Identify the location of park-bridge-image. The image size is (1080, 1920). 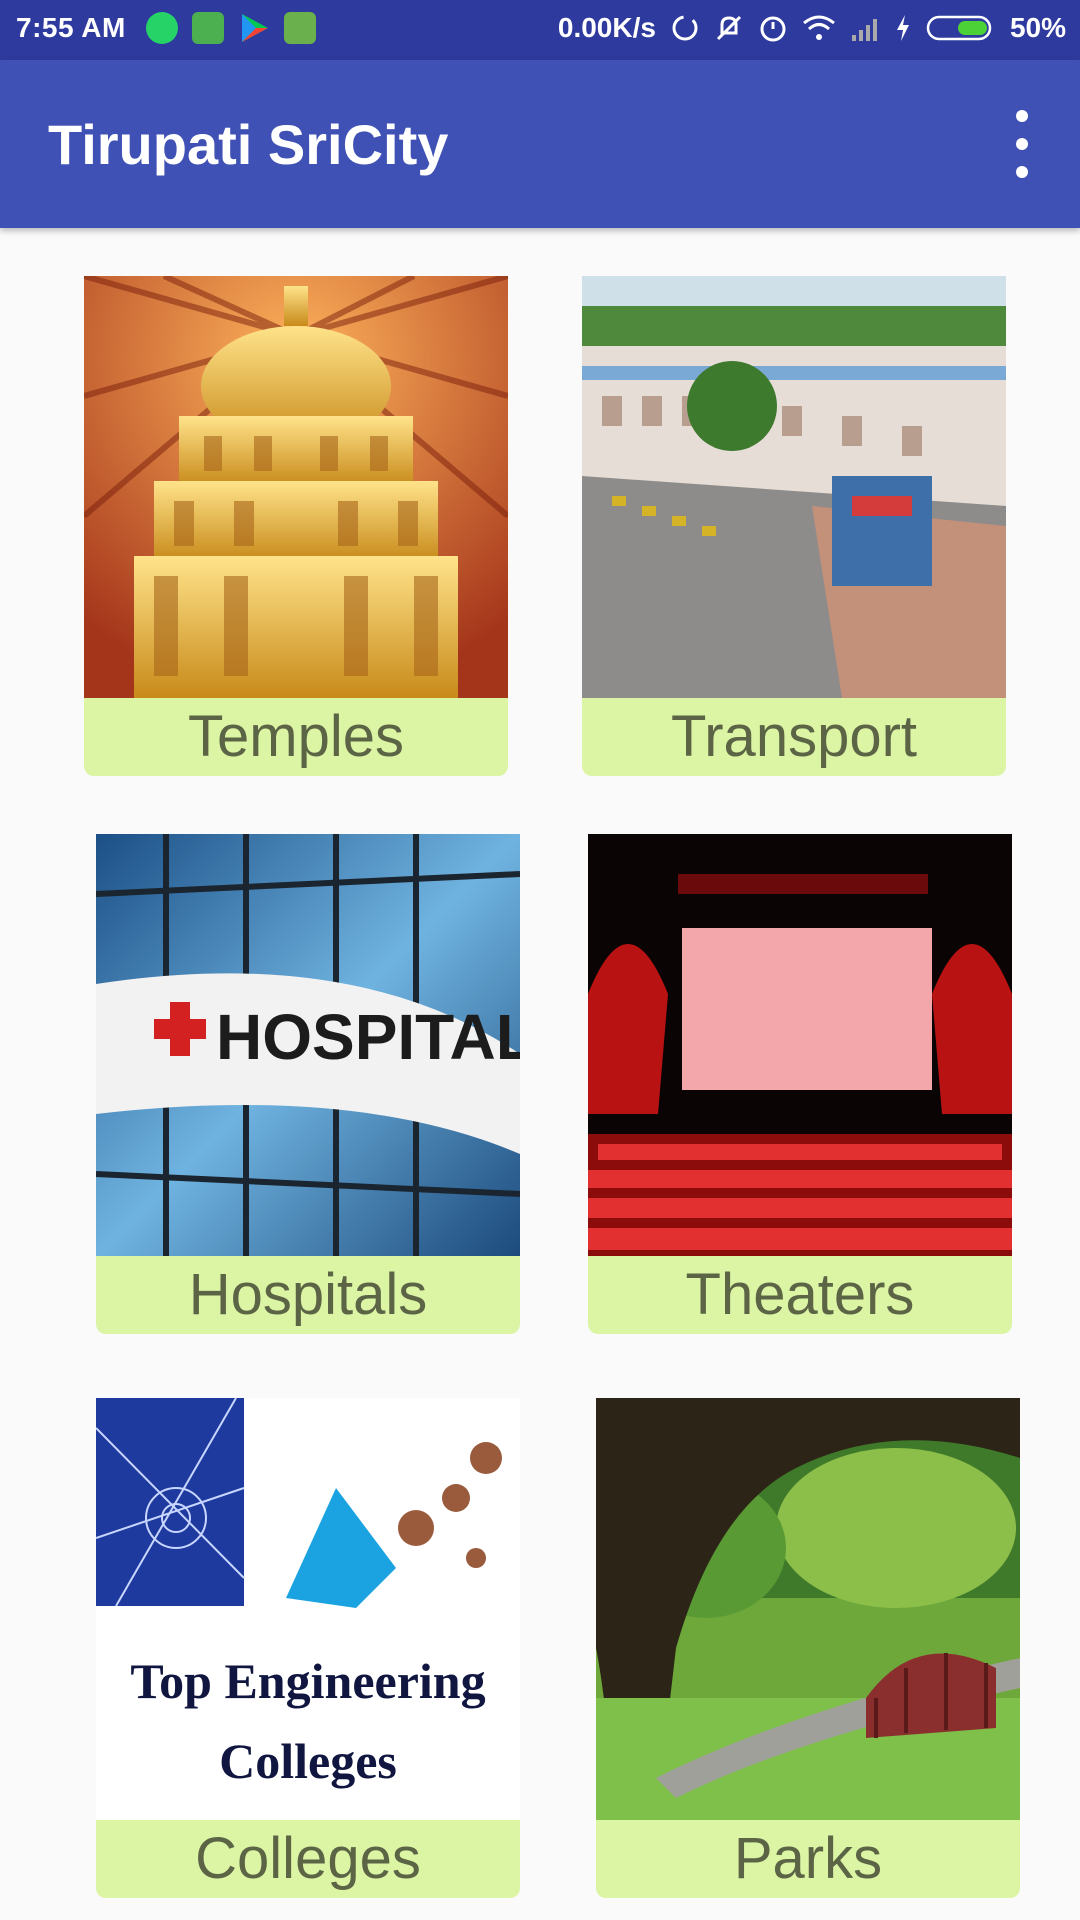
(808, 1609).